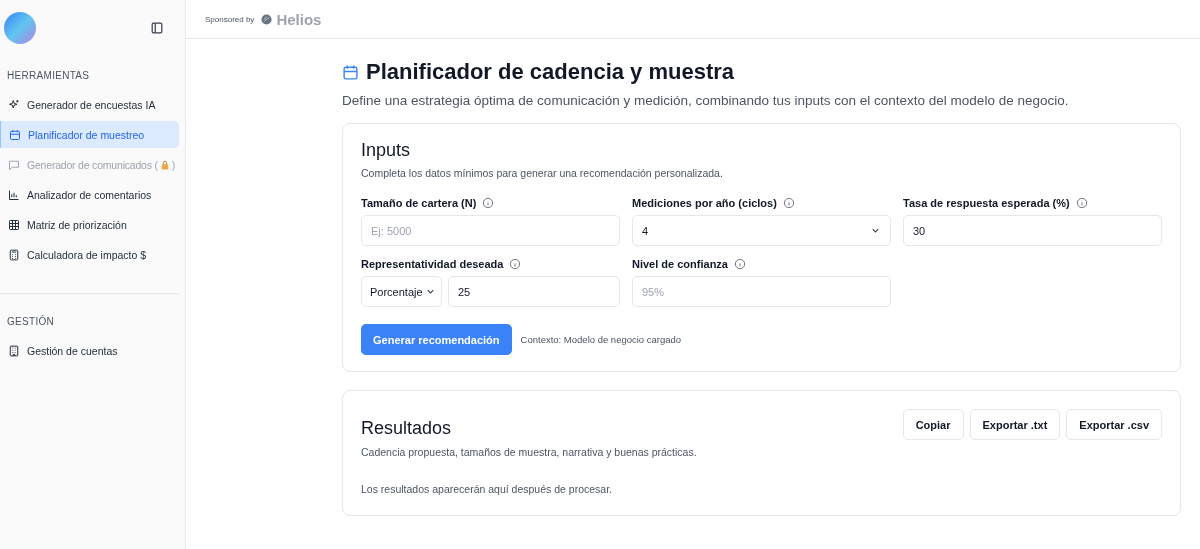  What do you see at coordinates (89, 104) in the screenshot?
I see `sidebar-item: Generador de encuestas IA` at bounding box center [89, 104].